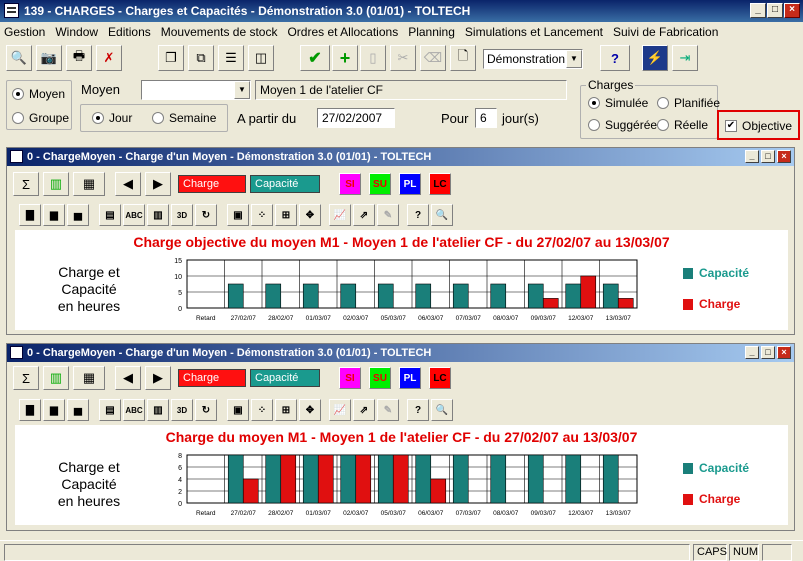 This screenshot has width=803, height=561. What do you see at coordinates (231, 58) in the screenshot?
I see `tile-horizontal-icon: ☰` at bounding box center [231, 58].